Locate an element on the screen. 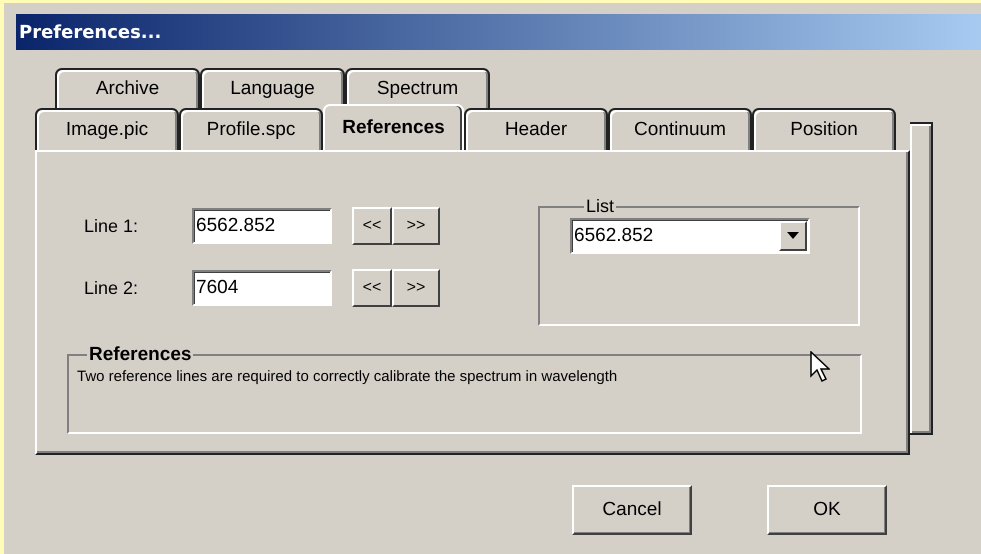 Image resolution: width=981 pixels, height=554 pixels. field-label: Line 2: is located at coordinates (112, 288).